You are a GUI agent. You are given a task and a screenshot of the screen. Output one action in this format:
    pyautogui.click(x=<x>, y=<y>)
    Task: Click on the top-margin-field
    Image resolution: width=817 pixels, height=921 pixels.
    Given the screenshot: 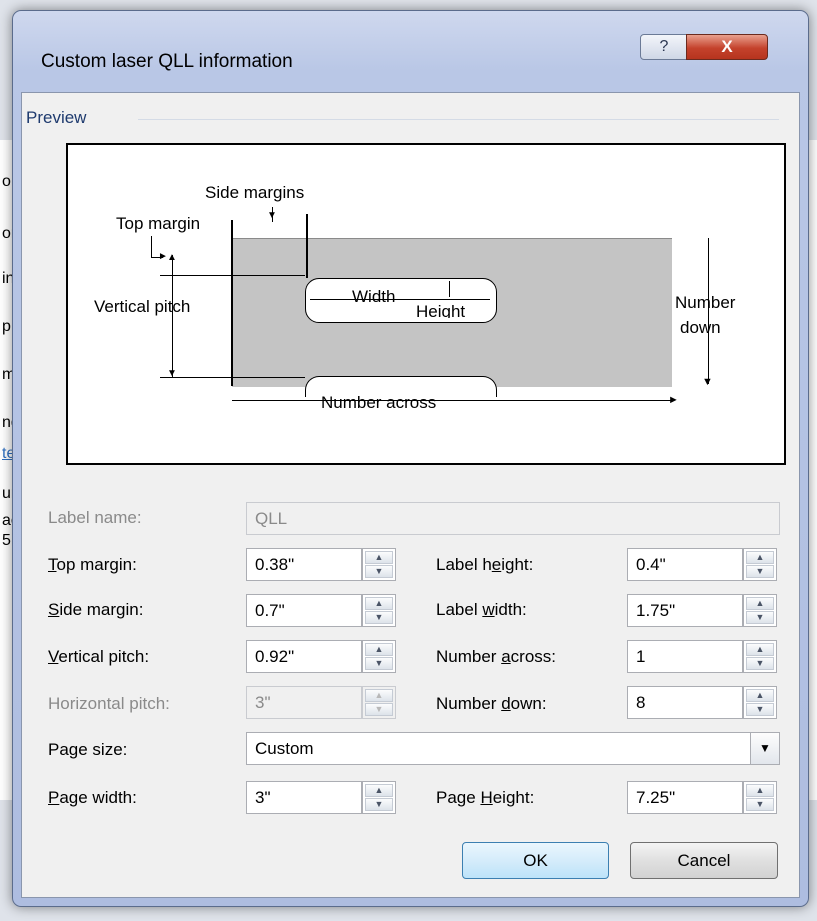 What is the action you would take?
    pyautogui.click(x=304, y=564)
    